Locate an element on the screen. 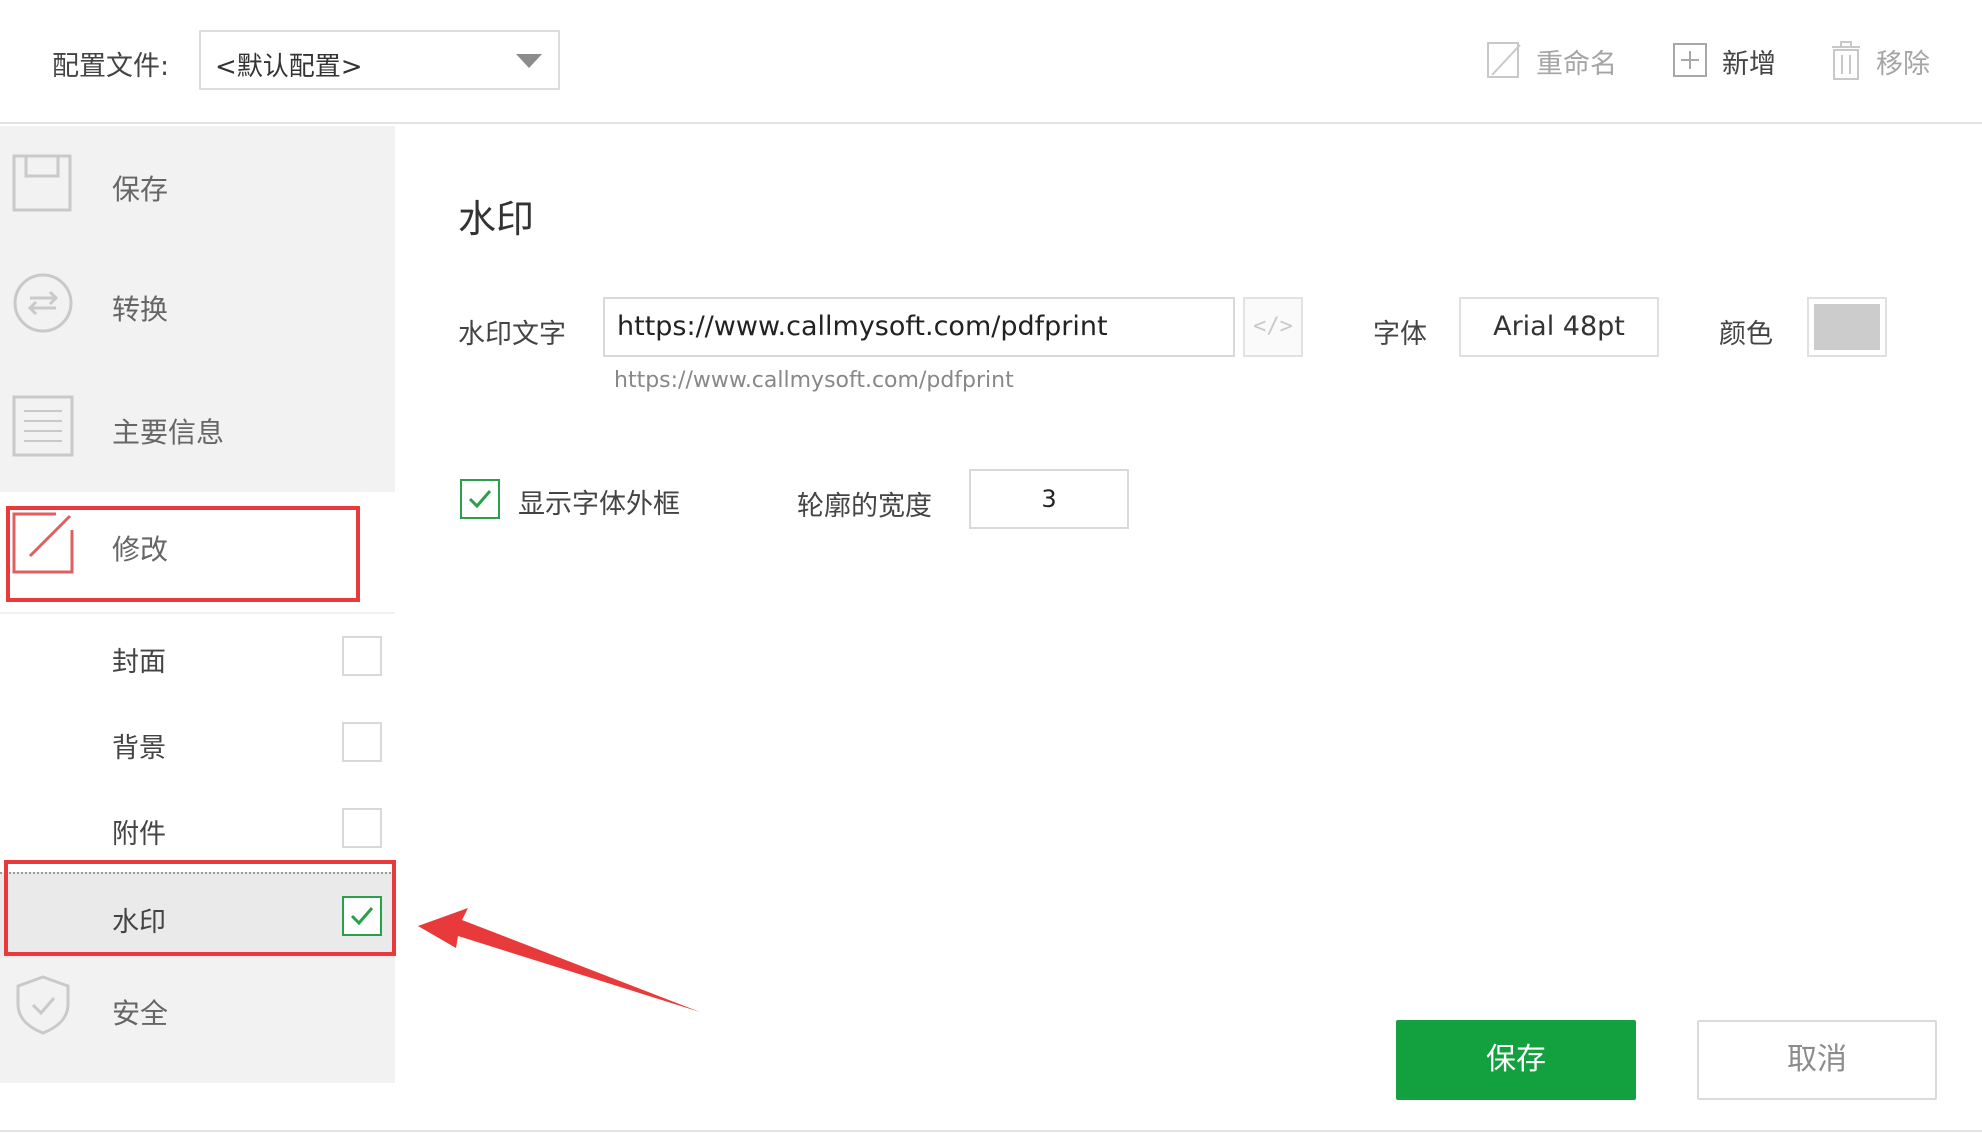  sub-item-label: 封面 is located at coordinates (139, 662).